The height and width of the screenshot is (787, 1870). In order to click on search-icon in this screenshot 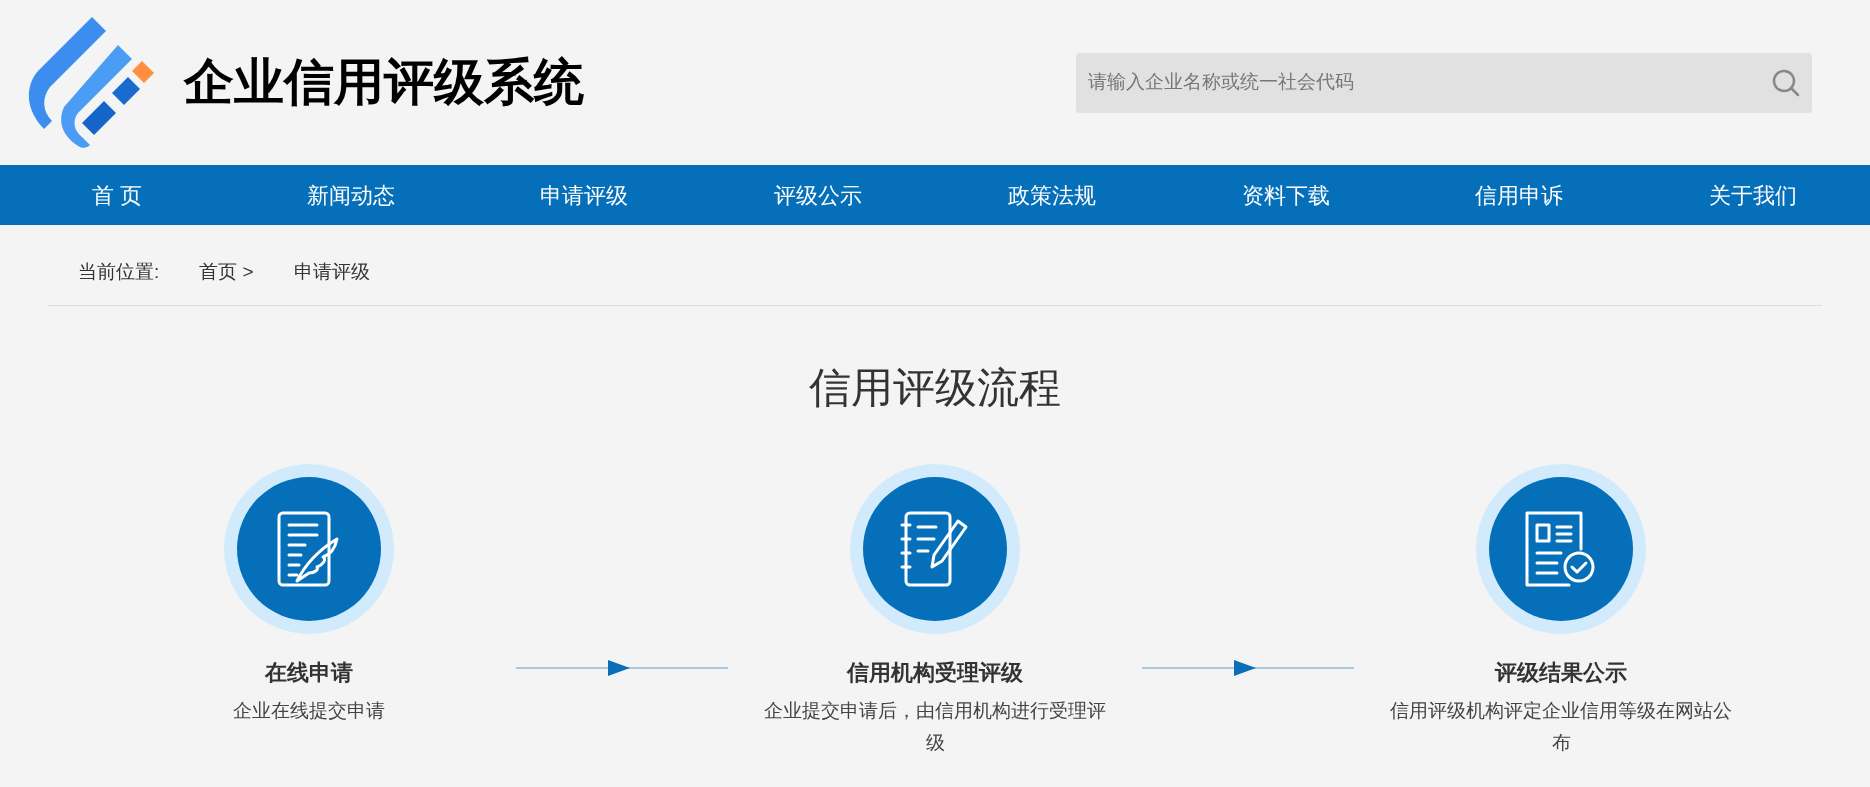, I will do `click(1786, 82)`.